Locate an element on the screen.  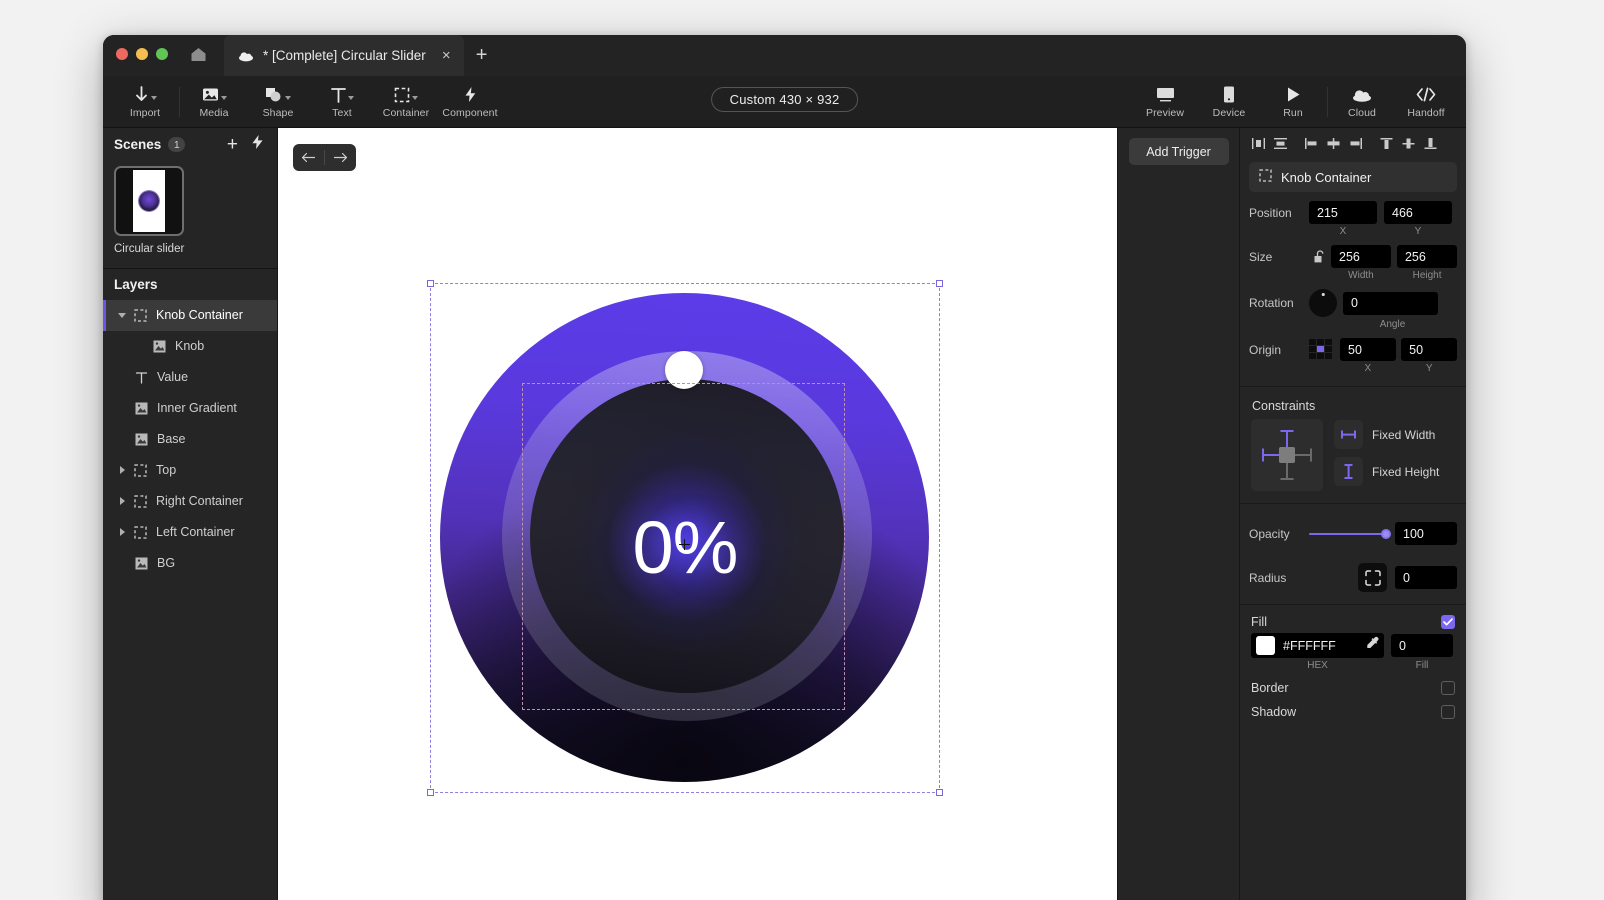
scene-thumbnail is located at coordinates (149, 201).